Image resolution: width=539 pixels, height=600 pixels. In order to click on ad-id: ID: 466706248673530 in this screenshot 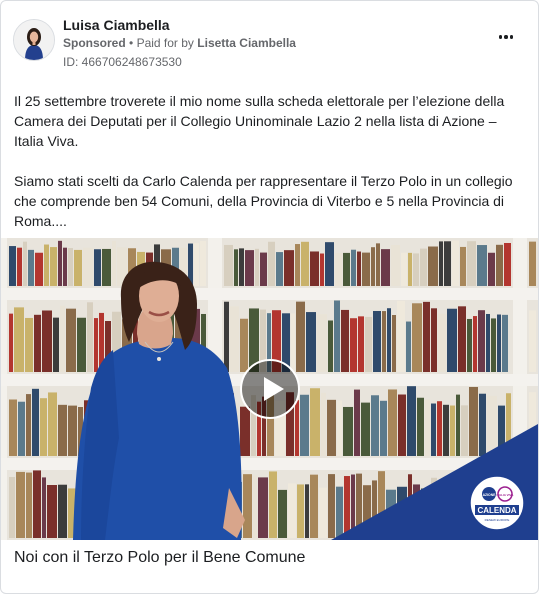, I will do `click(122, 62)`.